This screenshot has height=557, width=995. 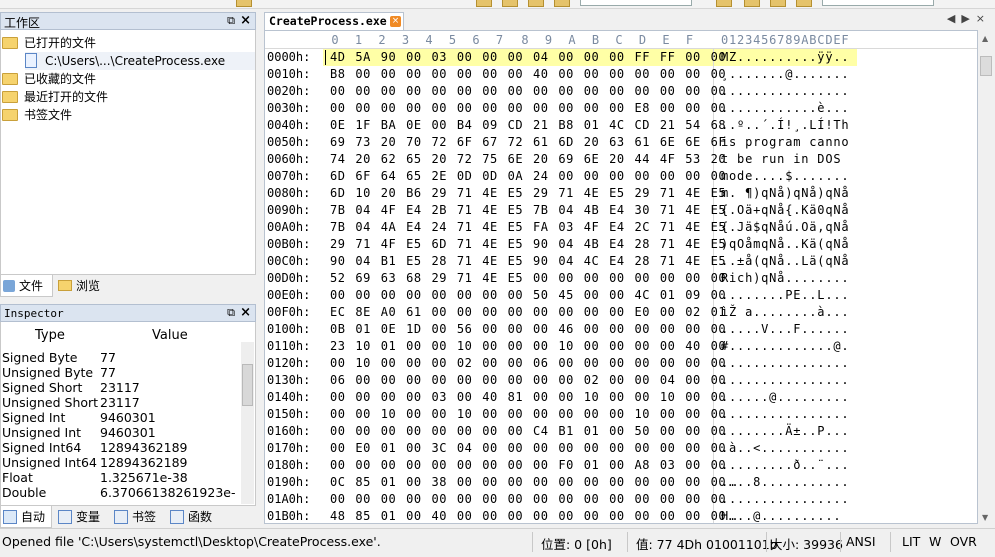 I want to click on tree-item-folder: 已打开的文件, so click(x=49, y=43).